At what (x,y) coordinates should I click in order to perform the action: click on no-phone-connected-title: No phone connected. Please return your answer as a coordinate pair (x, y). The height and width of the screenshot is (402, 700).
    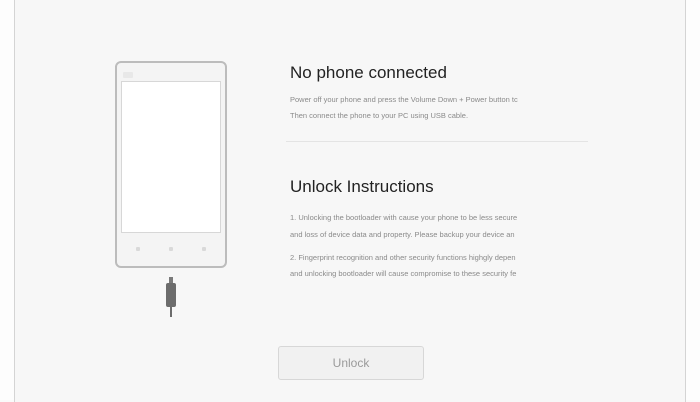
    Looking at the image, I should click on (368, 72).